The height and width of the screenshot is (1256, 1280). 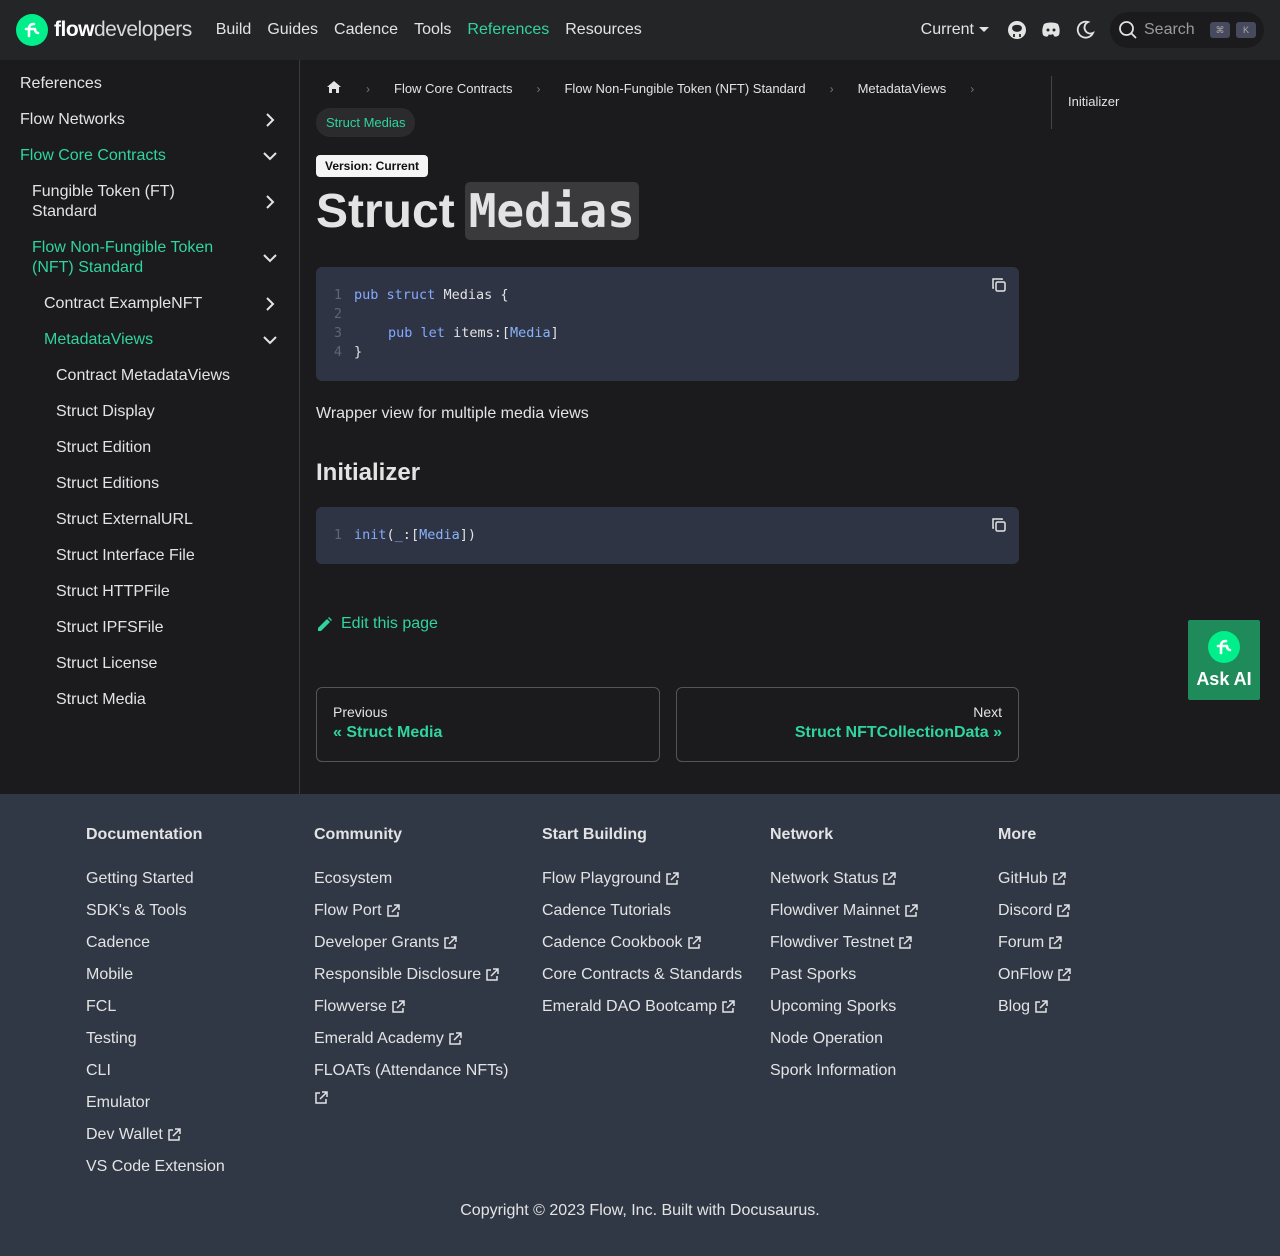 I want to click on pagination-next-sub: Next, so click(x=987, y=712).